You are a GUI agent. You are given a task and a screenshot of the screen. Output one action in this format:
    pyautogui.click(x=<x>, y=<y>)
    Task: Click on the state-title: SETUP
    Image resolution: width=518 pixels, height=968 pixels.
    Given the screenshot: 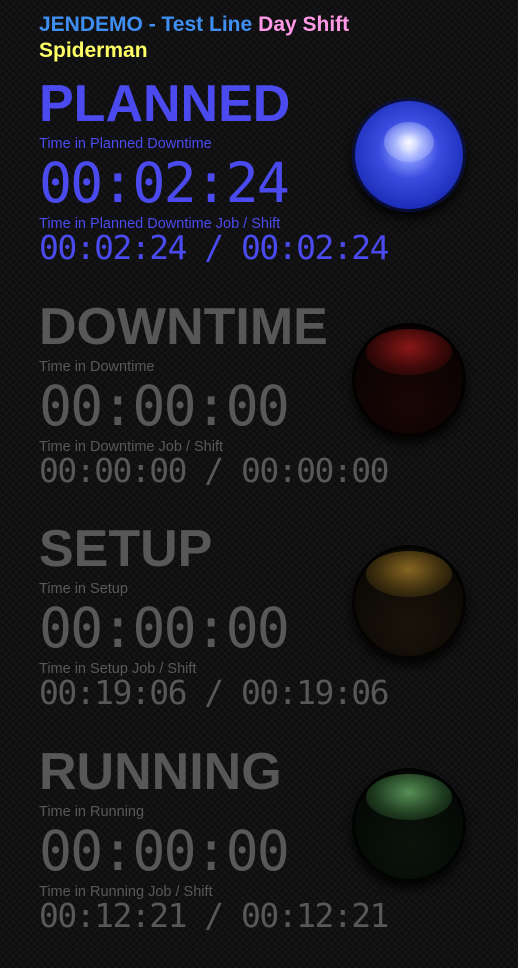 What is the action you would take?
    pyautogui.click(x=126, y=549)
    